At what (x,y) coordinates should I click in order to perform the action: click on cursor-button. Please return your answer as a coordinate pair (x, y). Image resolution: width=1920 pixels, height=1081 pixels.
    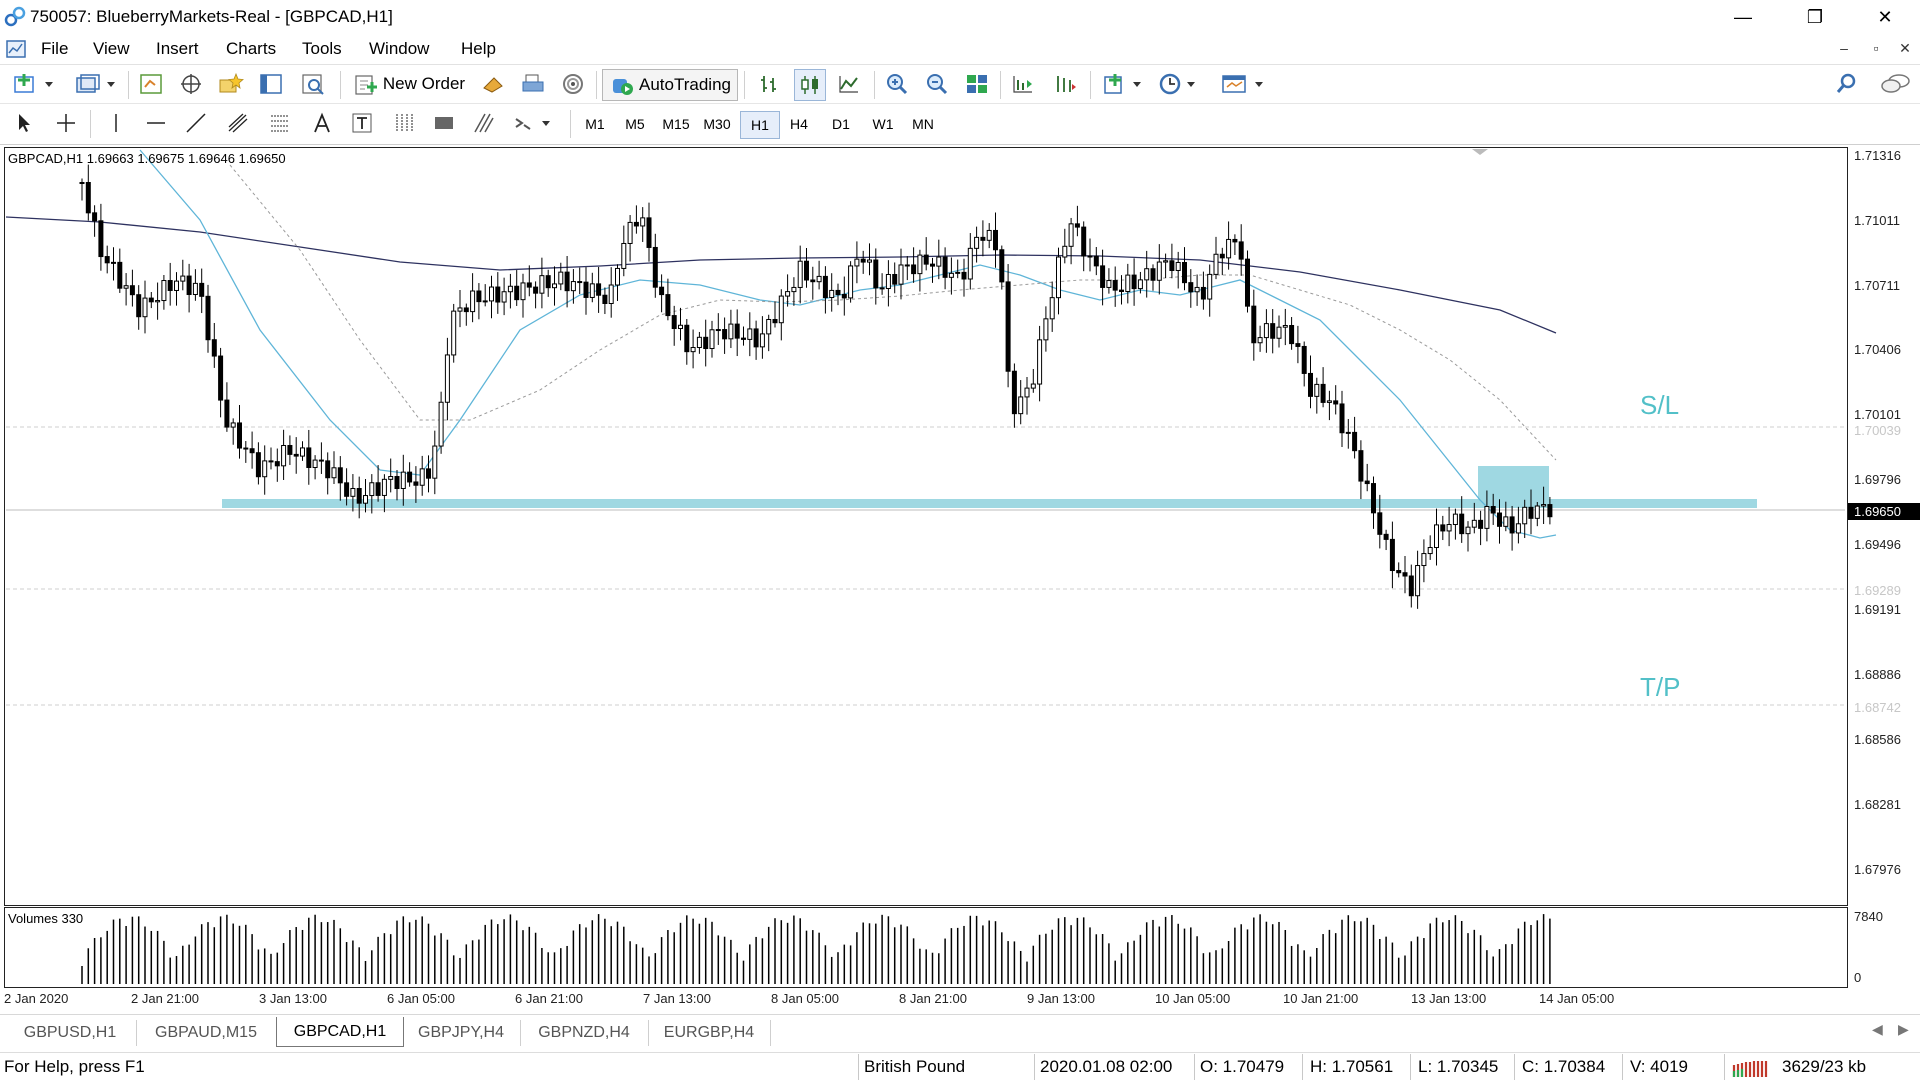
    Looking at the image, I should click on (24, 123).